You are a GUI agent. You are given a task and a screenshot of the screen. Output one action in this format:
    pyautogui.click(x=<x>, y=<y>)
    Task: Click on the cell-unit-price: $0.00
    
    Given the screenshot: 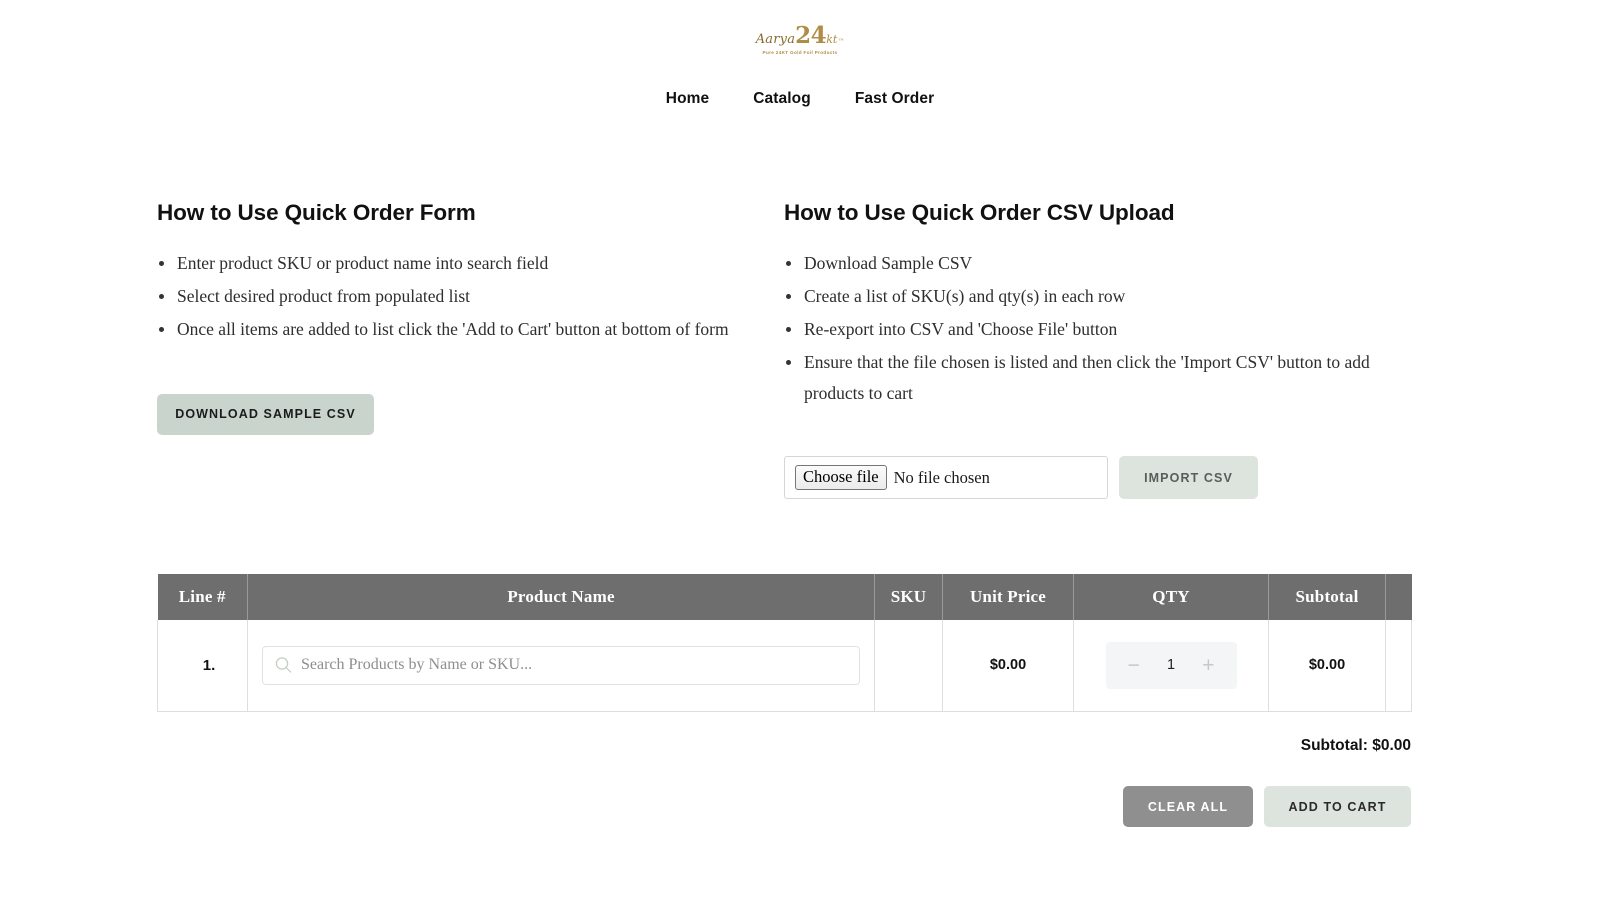 What is the action you would take?
    pyautogui.click(x=1008, y=666)
    